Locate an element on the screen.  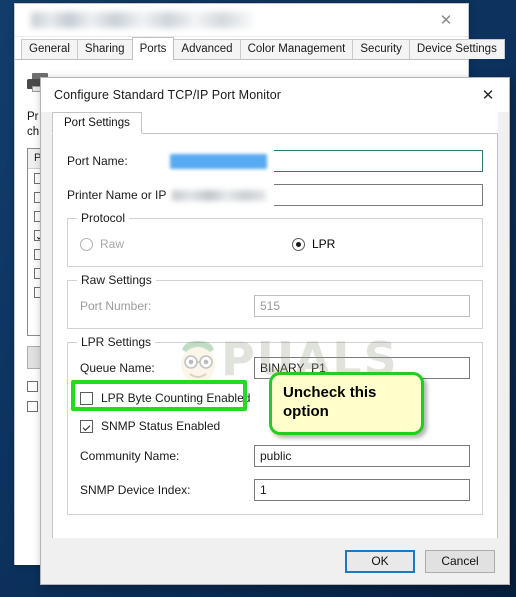
protocol-raw-label: Raw is located at coordinates (112, 244).